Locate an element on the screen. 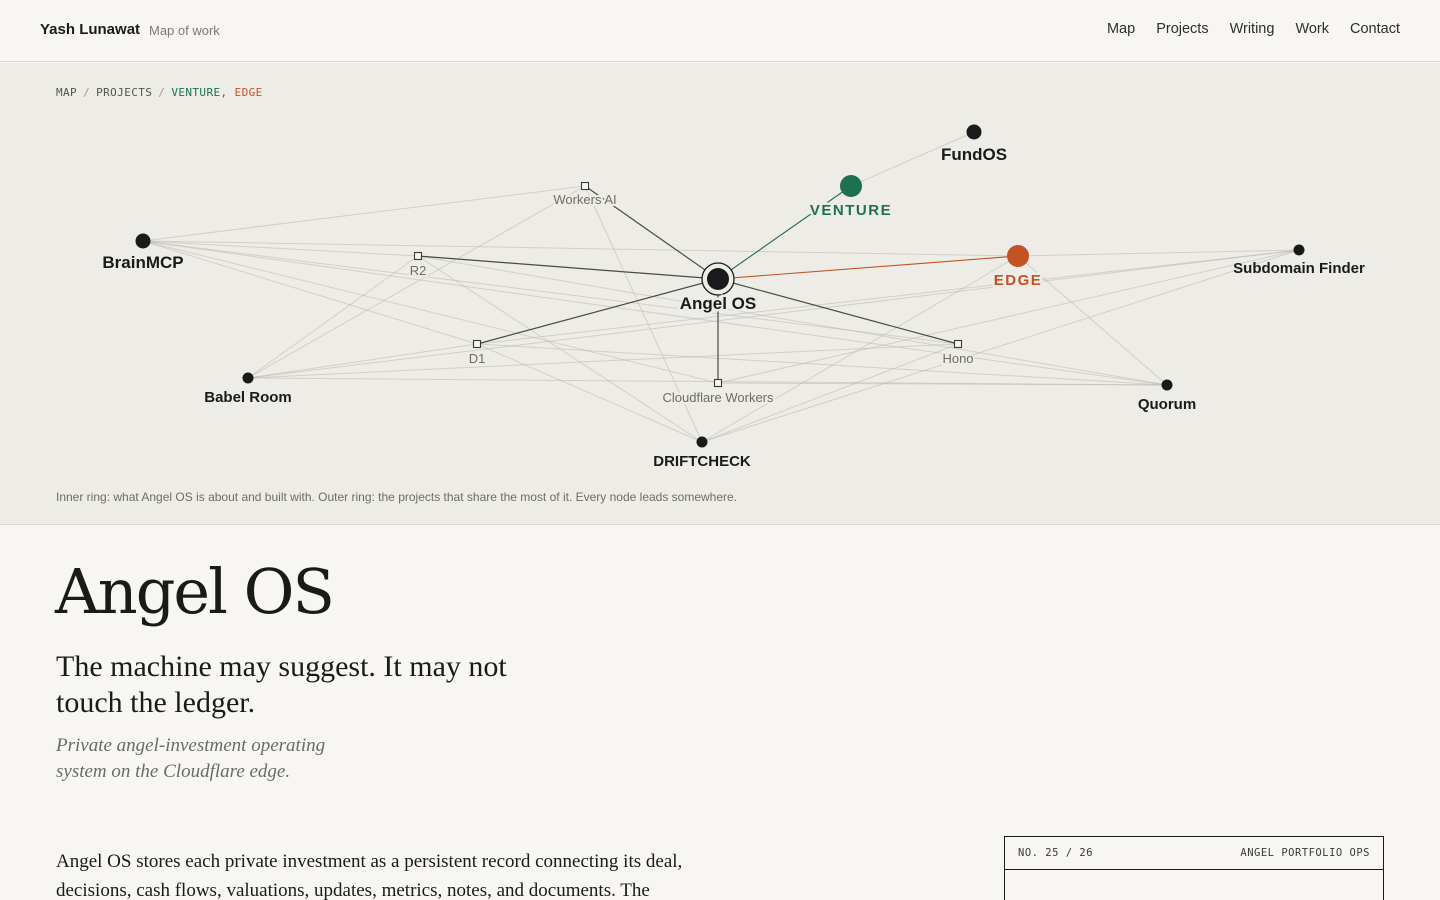 Image resolution: width=1440 pixels, height=900 pixels. graph-edge-edge is located at coordinates (868, 267).